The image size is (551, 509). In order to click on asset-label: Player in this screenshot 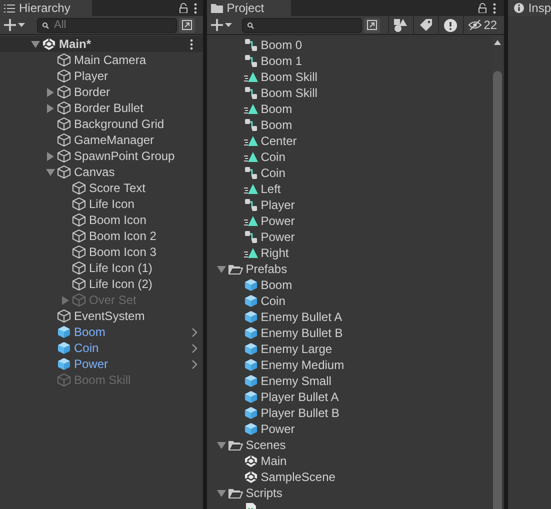, I will do `click(277, 205)`.